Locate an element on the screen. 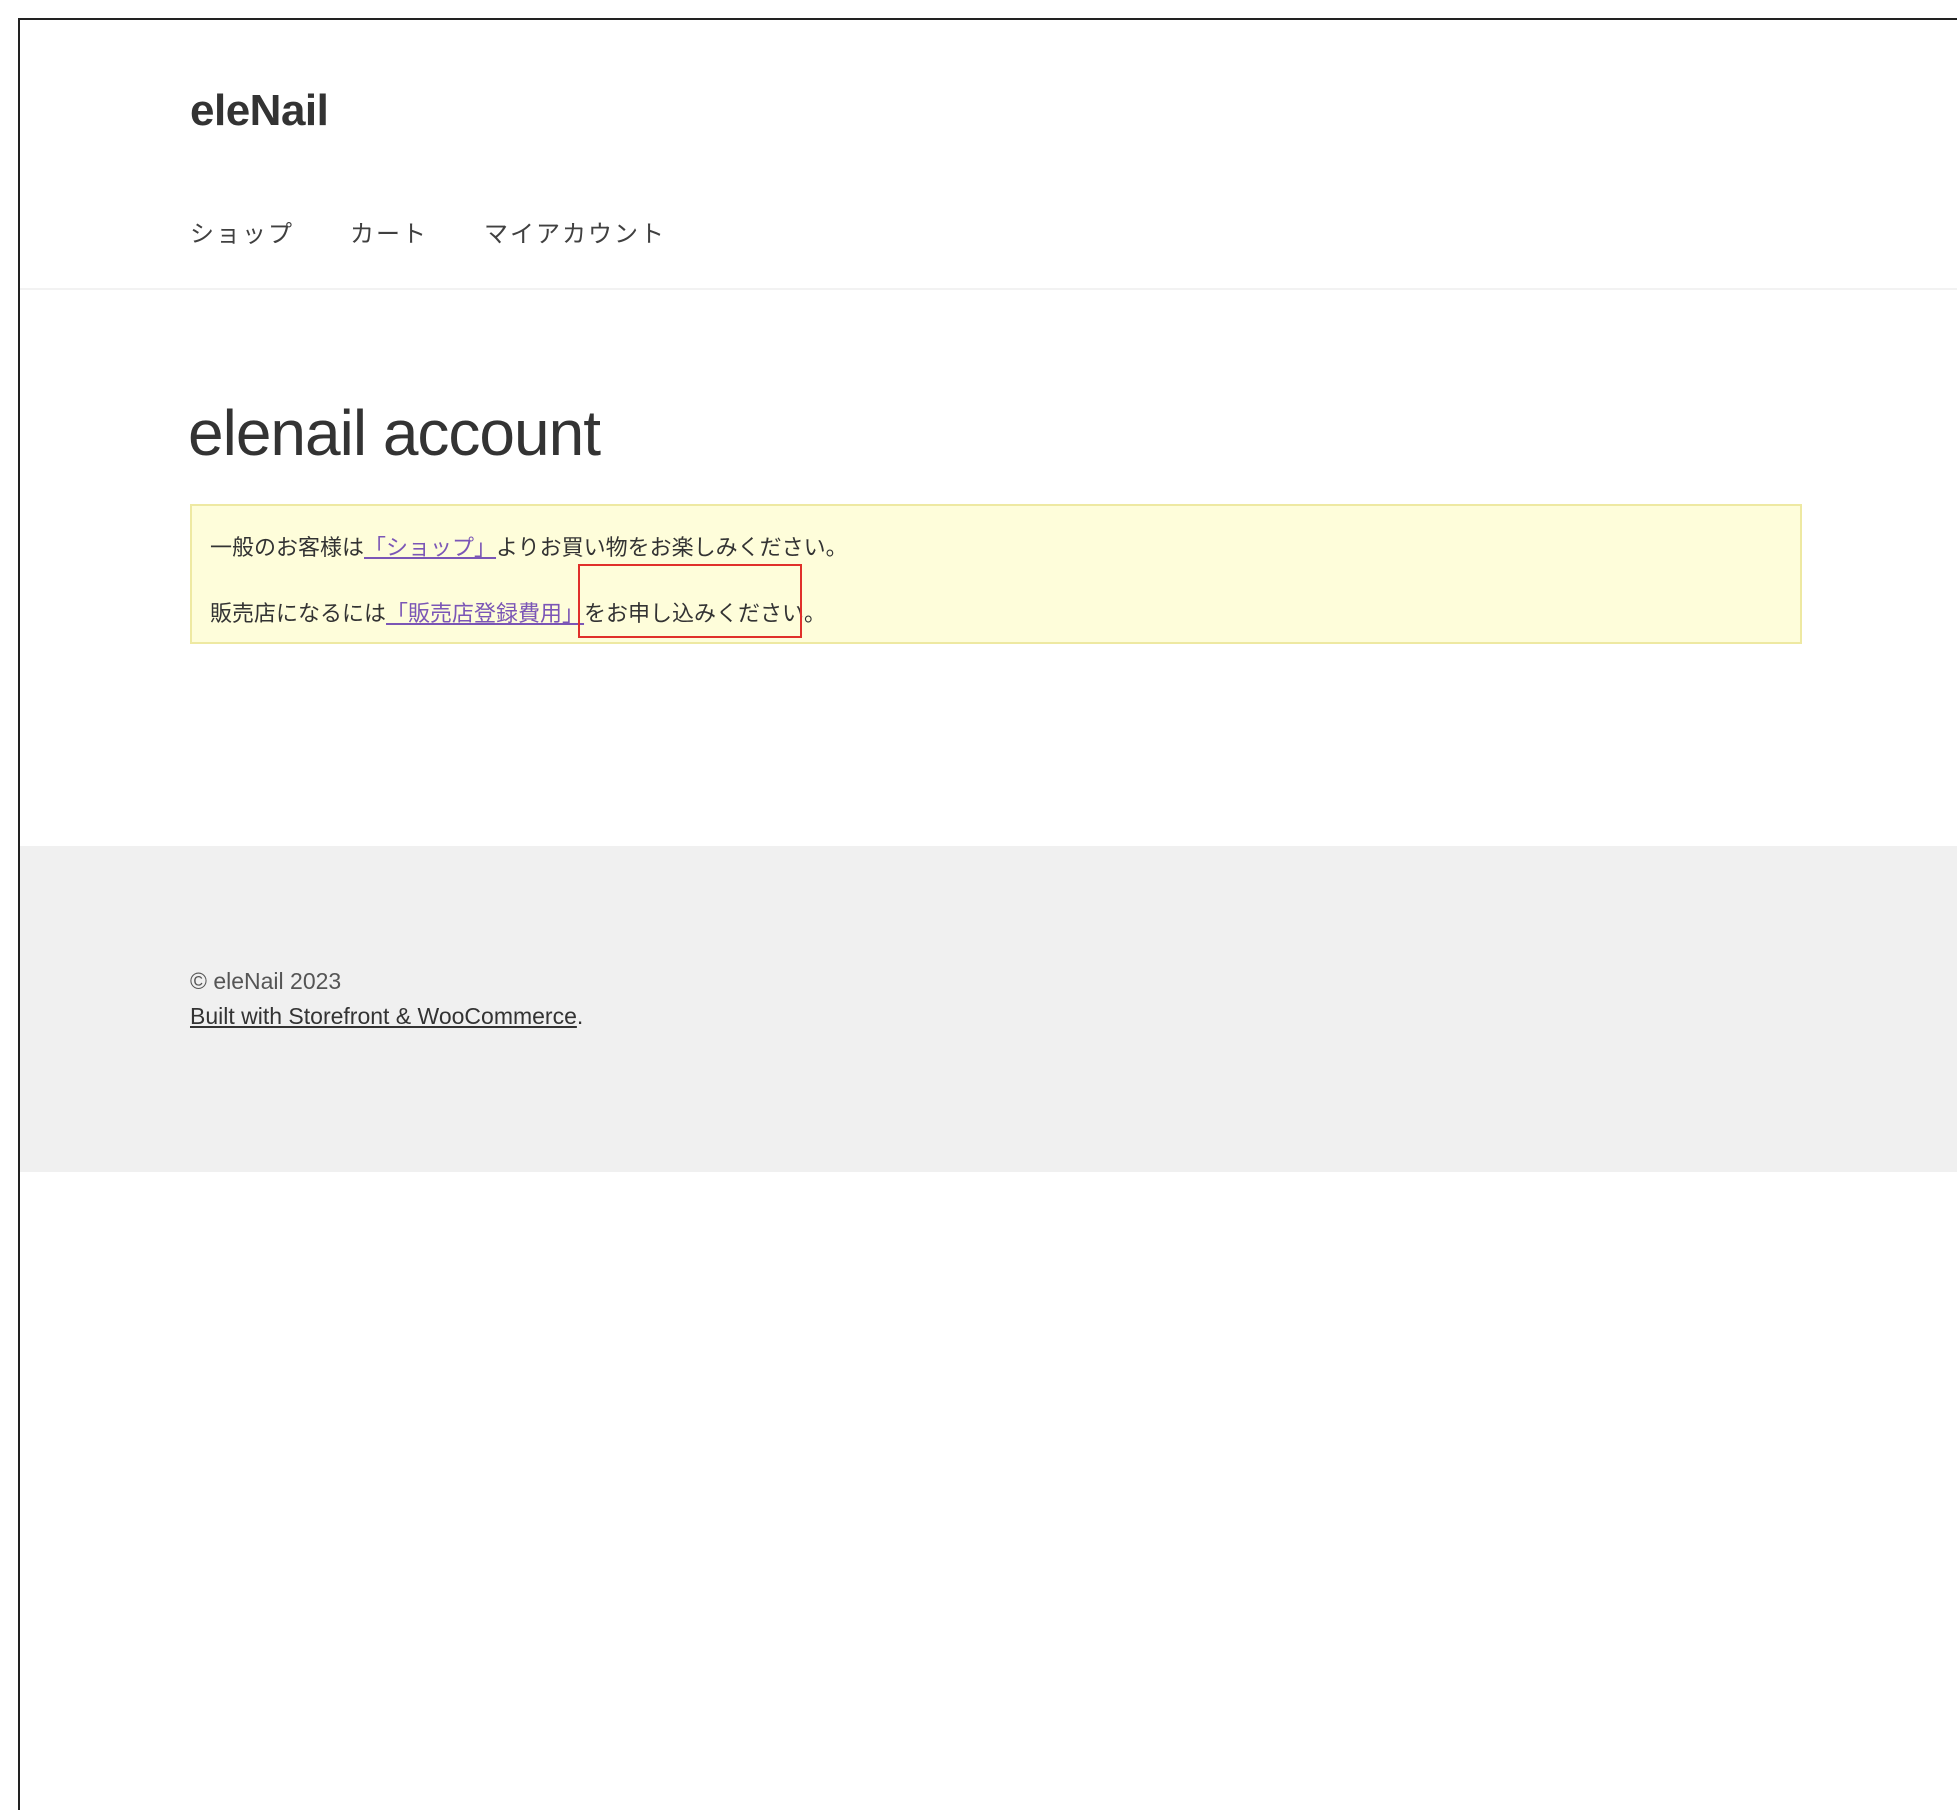 This screenshot has height=1810, width=1957. footer-credit: Built with Storefront & WooCommerce. is located at coordinates (386, 1016).